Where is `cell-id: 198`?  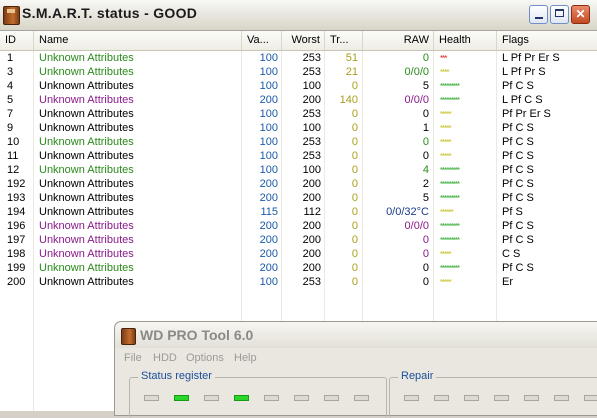 cell-id: 198 is located at coordinates (16, 254).